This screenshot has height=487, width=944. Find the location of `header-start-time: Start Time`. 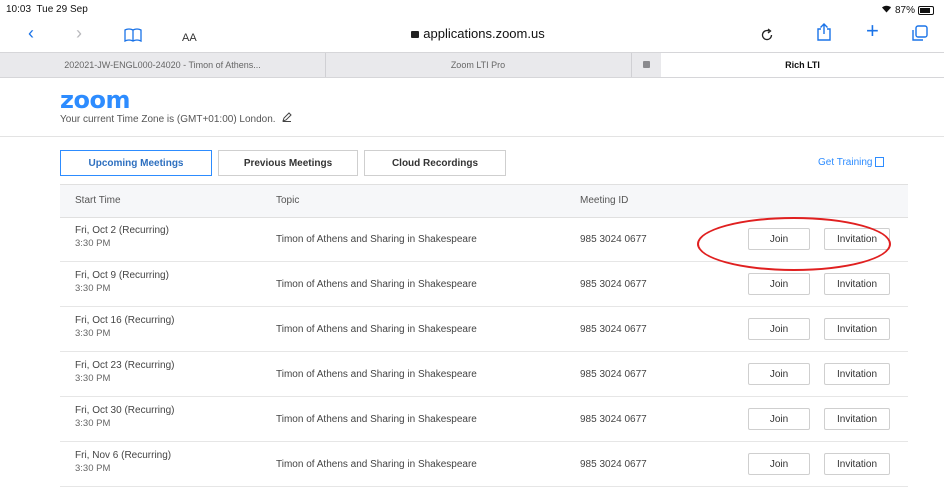

header-start-time: Start Time is located at coordinates (98, 200).